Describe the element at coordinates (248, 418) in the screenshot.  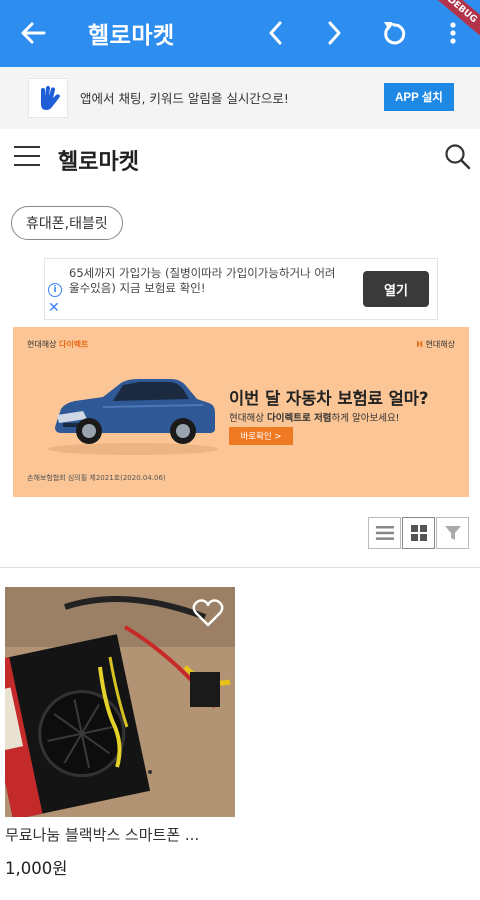
I see `ad-sub-part1: 현대해상` at that location.